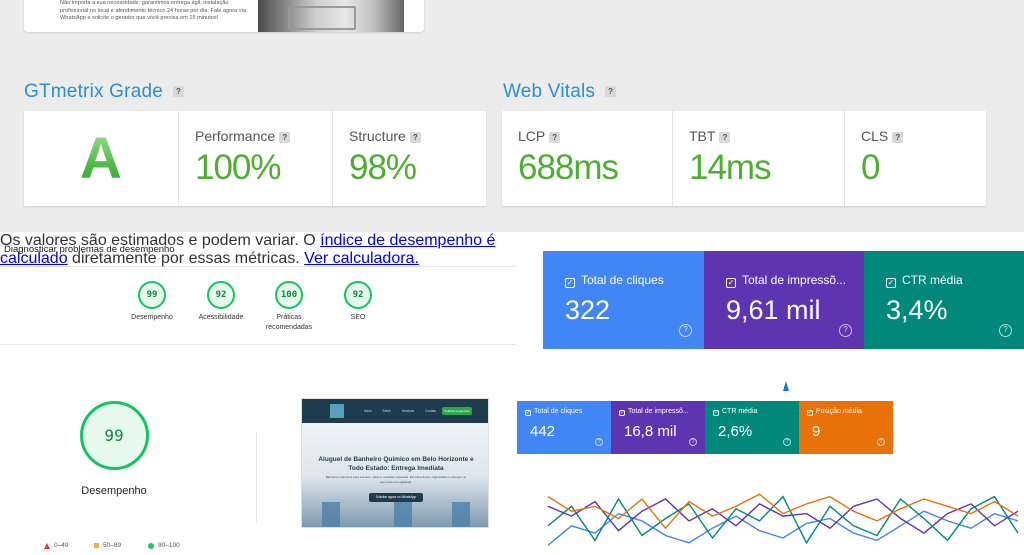  What do you see at coordinates (846, 427) in the screenshot?
I see `tile-small-avg-position: ✓ Posição média 9 ?` at bounding box center [846, 427].